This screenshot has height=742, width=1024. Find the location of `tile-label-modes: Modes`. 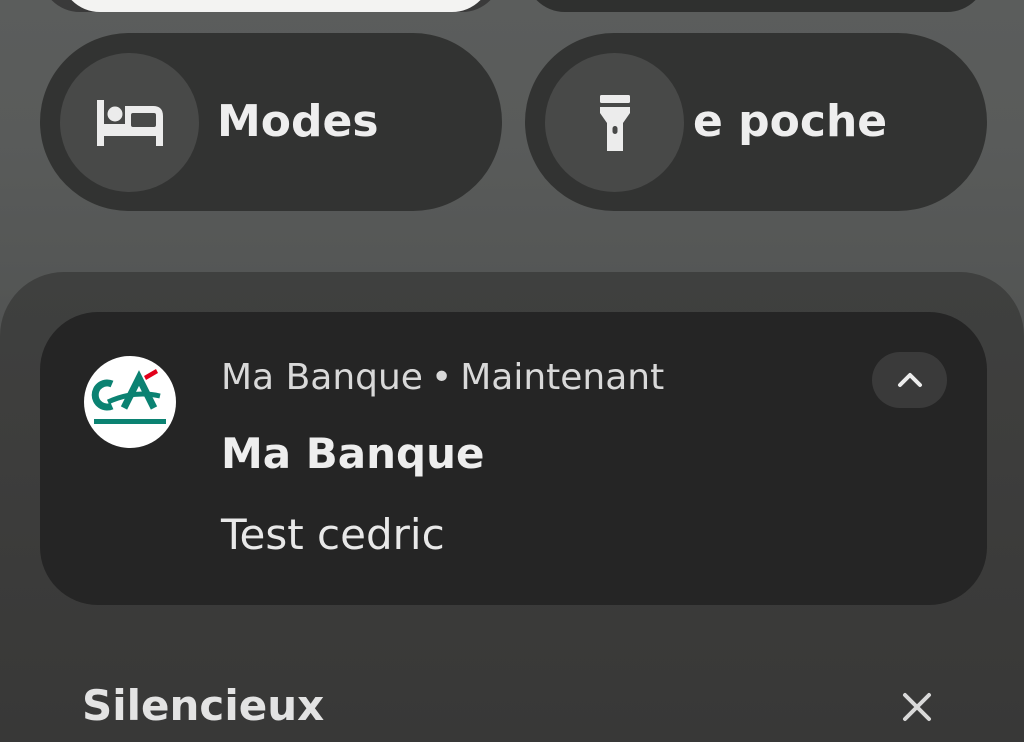

tile-label-modes: Modes is located at coordinates (298, 121).